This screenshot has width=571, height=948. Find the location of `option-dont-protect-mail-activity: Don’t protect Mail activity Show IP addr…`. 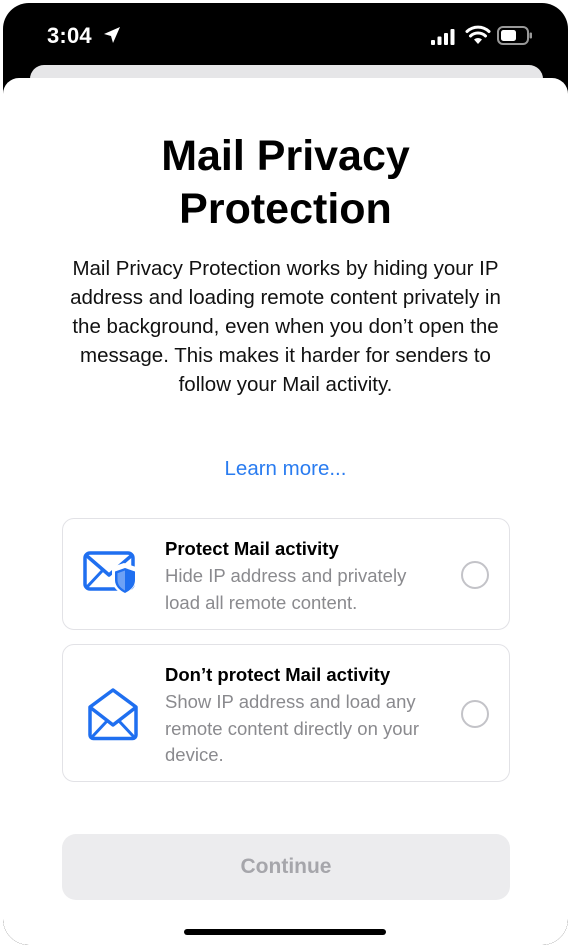

option-dont-protect-mail-activity: Don’t protect Mail activity Show IP addr… is located at coordinates (286, 713).